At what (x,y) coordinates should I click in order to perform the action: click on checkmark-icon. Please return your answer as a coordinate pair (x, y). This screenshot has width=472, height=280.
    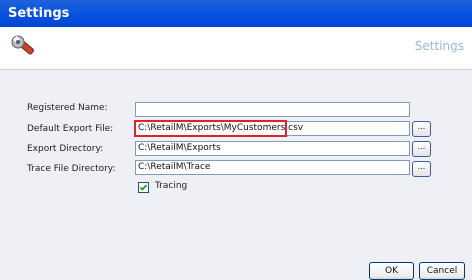
    Looking at the image, I should click on (143, 187).